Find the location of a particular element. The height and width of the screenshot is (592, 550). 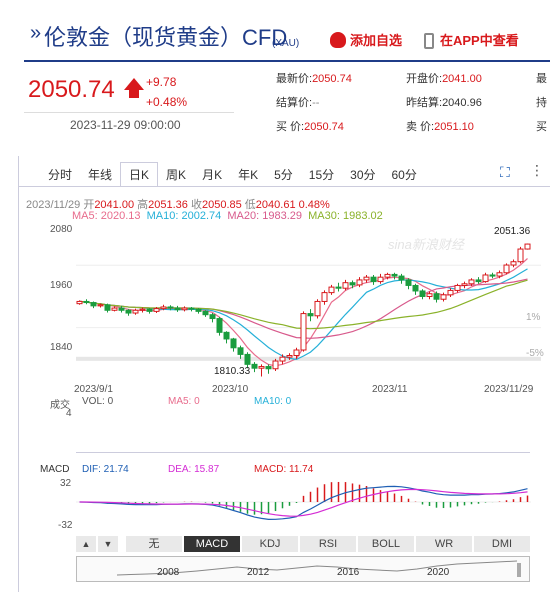

nav-year-2020: 2020 is located at coordinates (438, 572).